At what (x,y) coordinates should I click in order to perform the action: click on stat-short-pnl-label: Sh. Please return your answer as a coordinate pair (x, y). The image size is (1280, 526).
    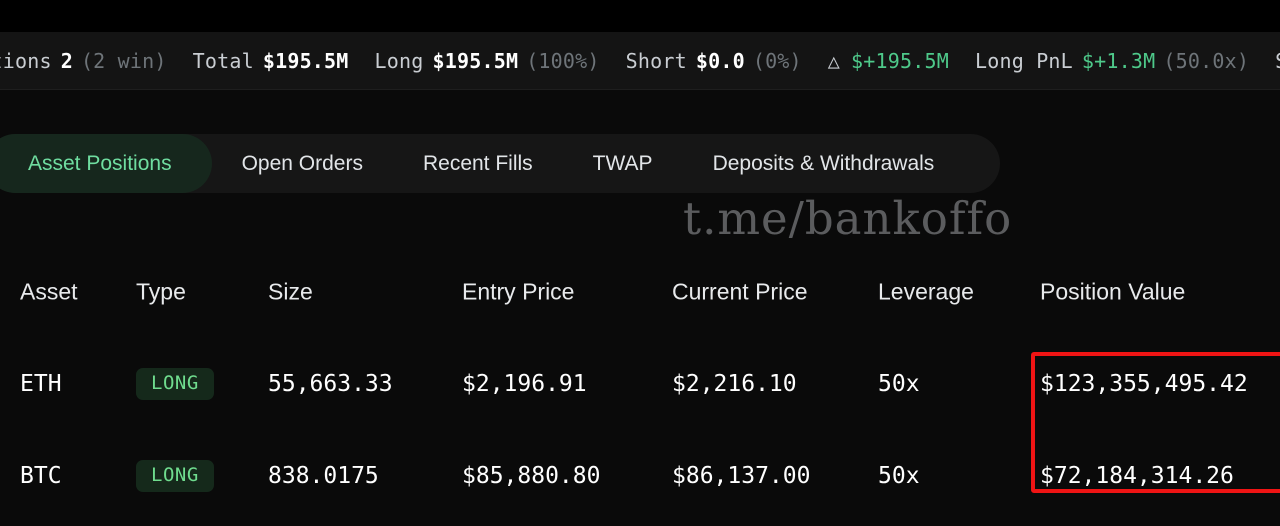
    Looking at the image, I should click on (1277, 61).